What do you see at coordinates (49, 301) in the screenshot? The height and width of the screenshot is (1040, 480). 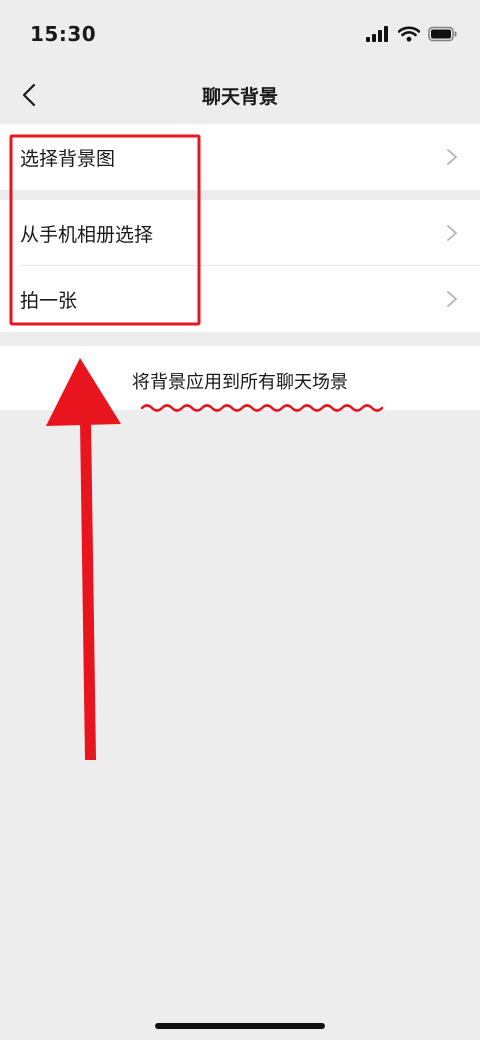 I see `menu-item-label: 拍一张` at bounding box center [49, 301].